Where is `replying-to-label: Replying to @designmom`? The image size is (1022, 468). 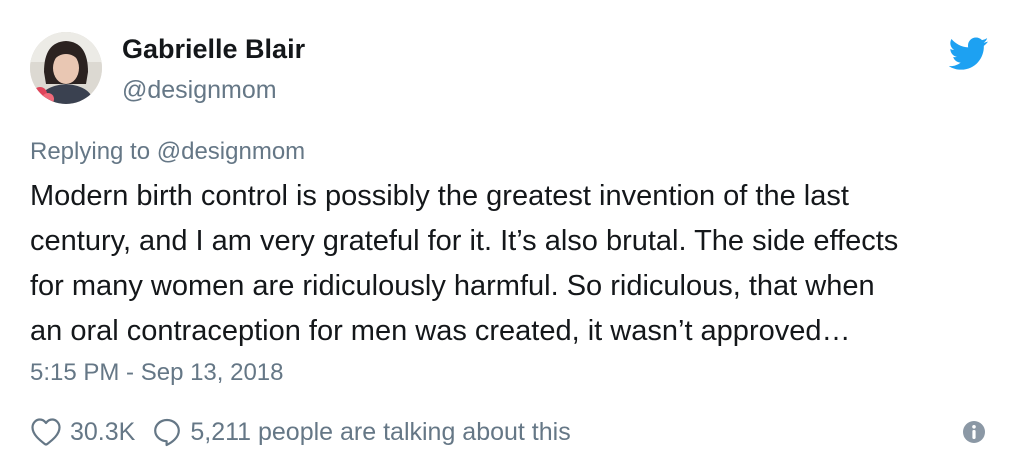
replying-to-label: Replying to @designmom is located at coordinates (168, 151).